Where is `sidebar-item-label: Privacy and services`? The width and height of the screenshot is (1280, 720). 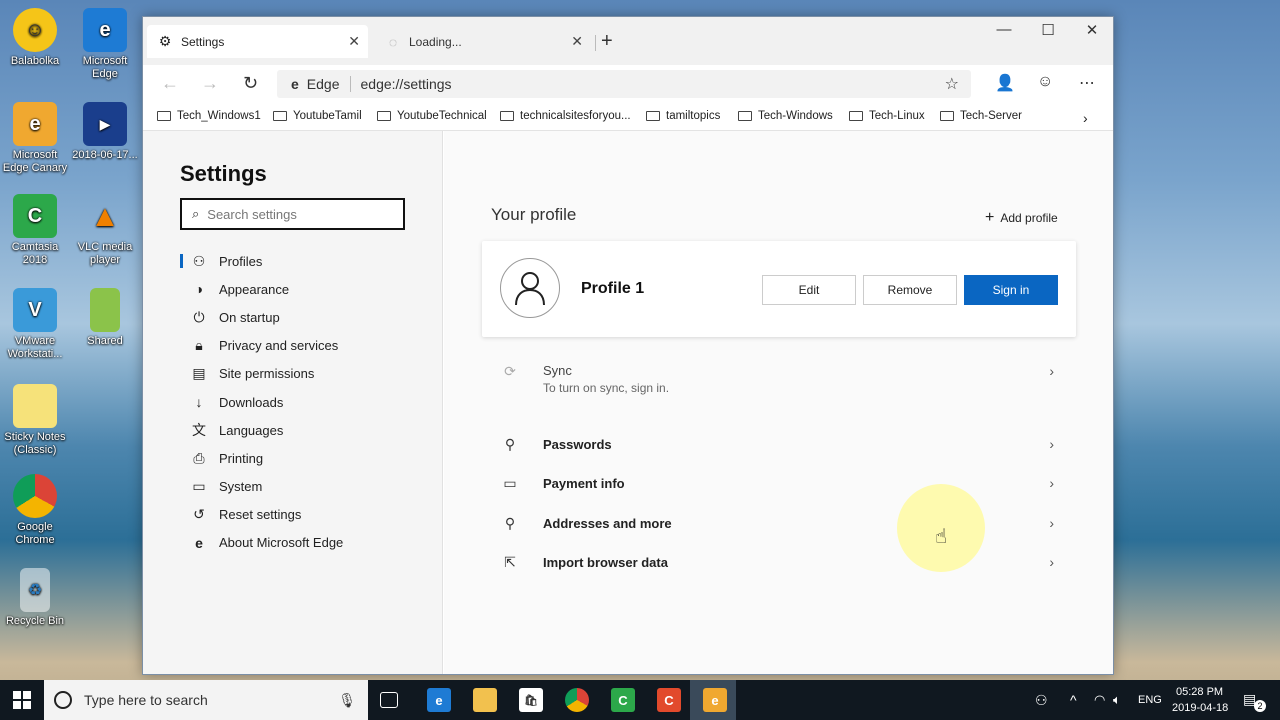
sidebar-item-label: Privacy and services is located at coordinates (279, 346).